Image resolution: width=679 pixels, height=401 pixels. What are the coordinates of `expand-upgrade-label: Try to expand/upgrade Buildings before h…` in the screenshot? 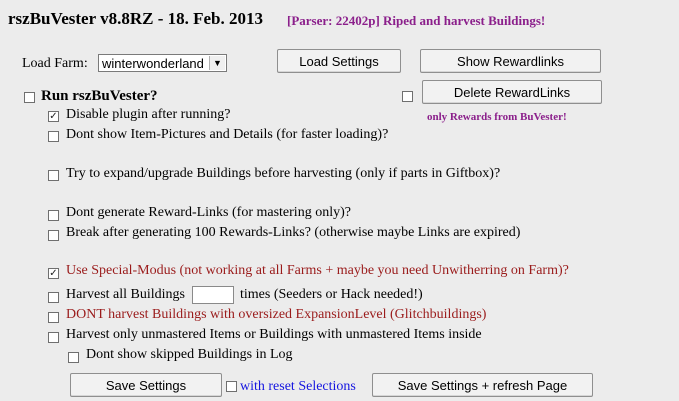 It's located at (283, 173).